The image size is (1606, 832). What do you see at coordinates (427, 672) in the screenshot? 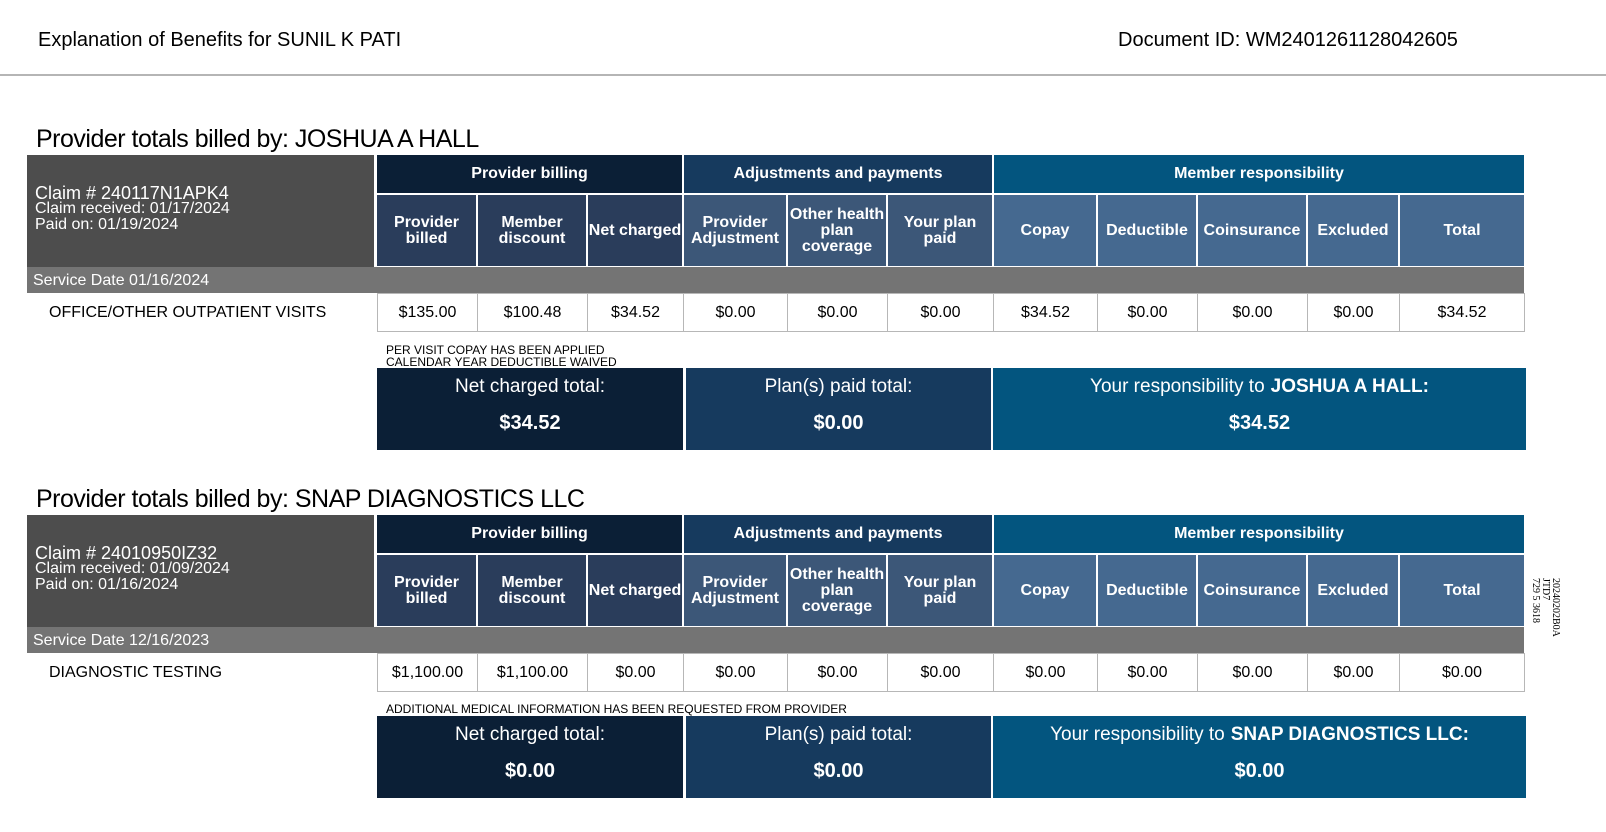
I see `cell-provider-billed: $1,100.00` at bounding box center [427, 672].